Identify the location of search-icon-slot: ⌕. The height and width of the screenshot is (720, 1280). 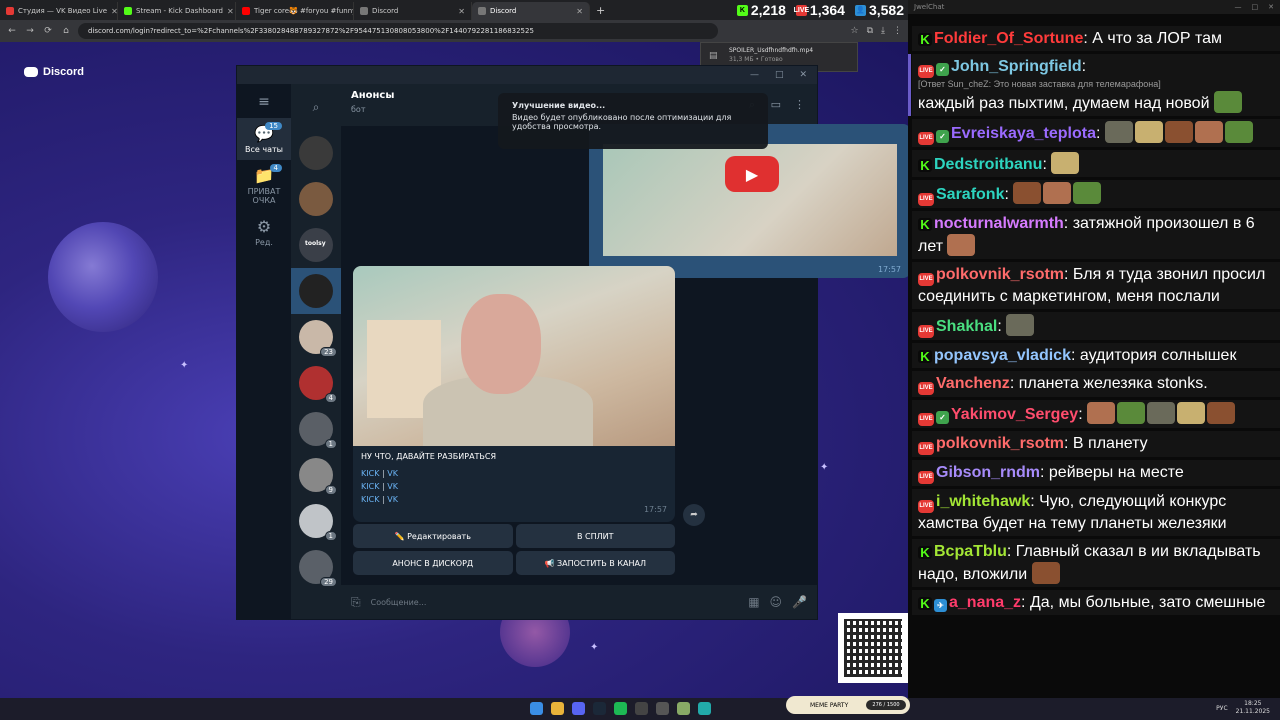
(316, 107).